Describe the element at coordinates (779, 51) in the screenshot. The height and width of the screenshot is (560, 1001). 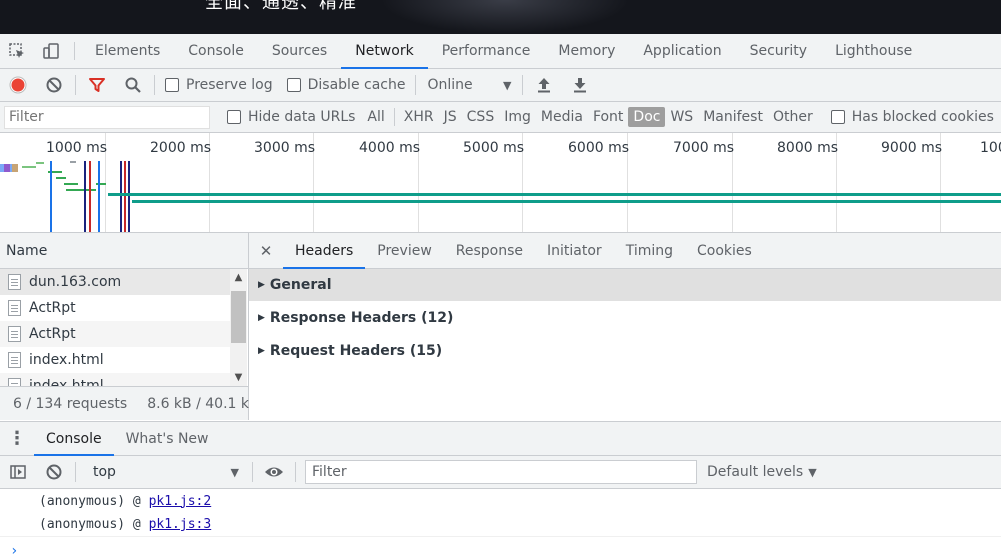
I see `tab-security: Security` at that location.